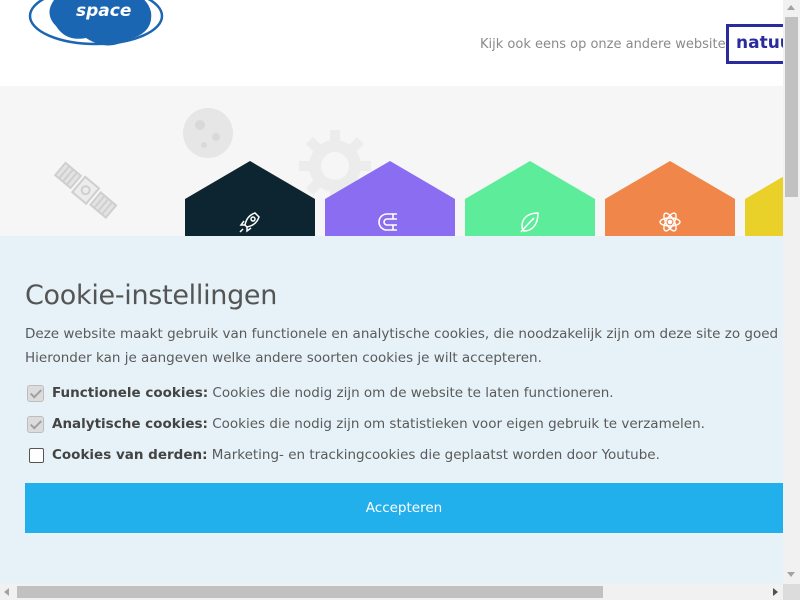 The width and height of the screenshot is (800, 600). I want to click on partner-site-logo: natuu, so click(754, 44).